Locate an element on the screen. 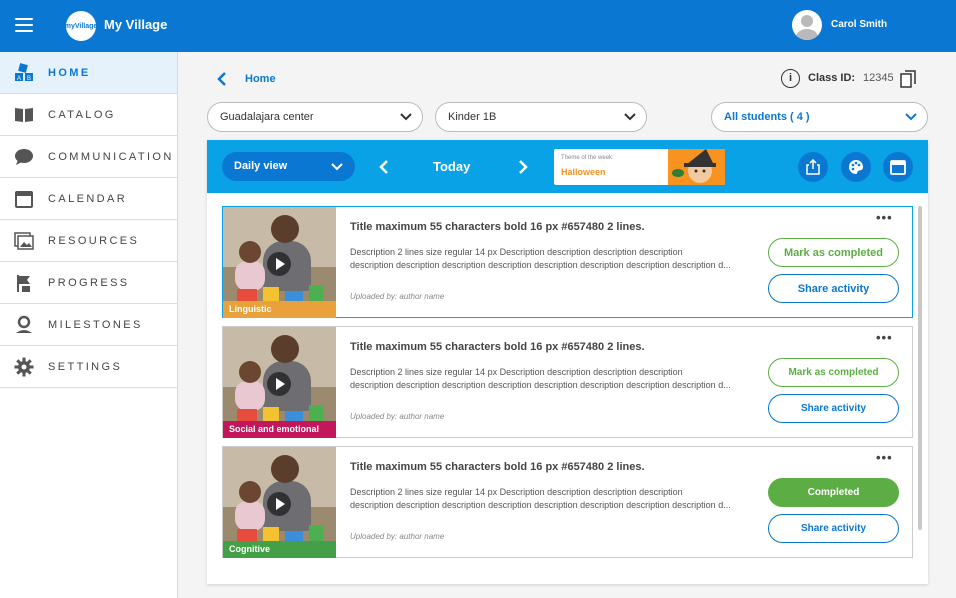  students-select-value: All students ( 4 ) is located at coordinates (767, 117).